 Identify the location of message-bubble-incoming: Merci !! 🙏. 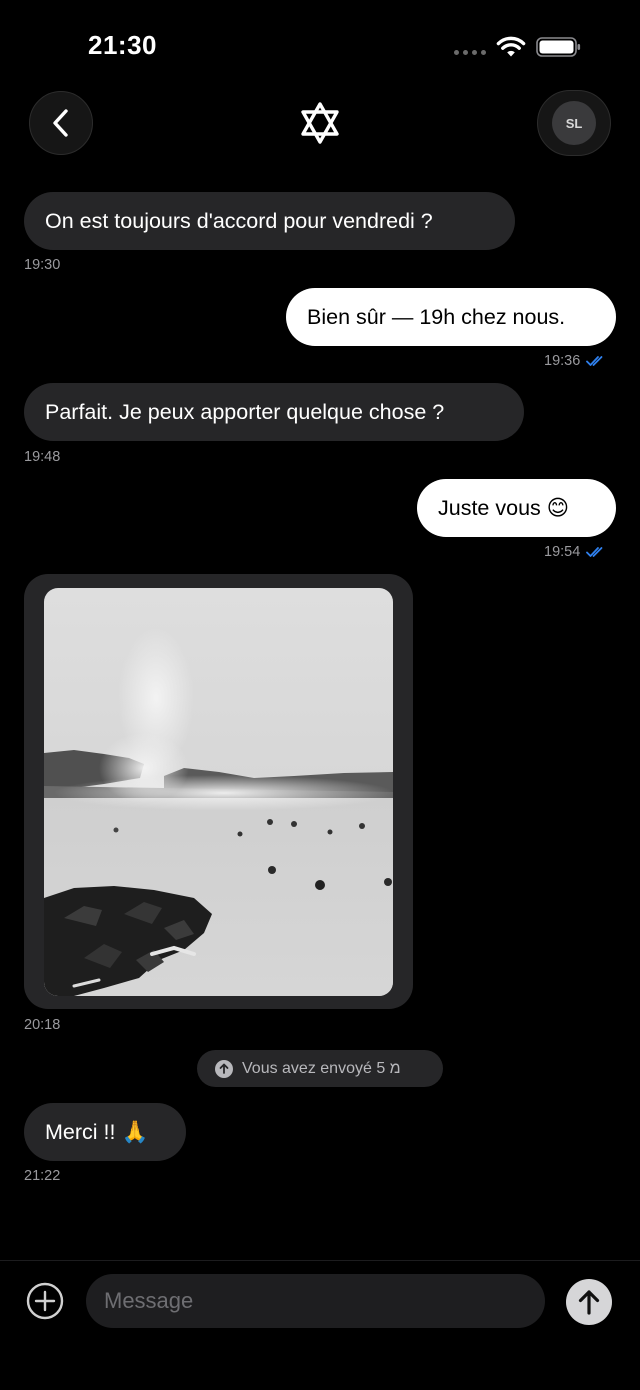
(105, 1132).